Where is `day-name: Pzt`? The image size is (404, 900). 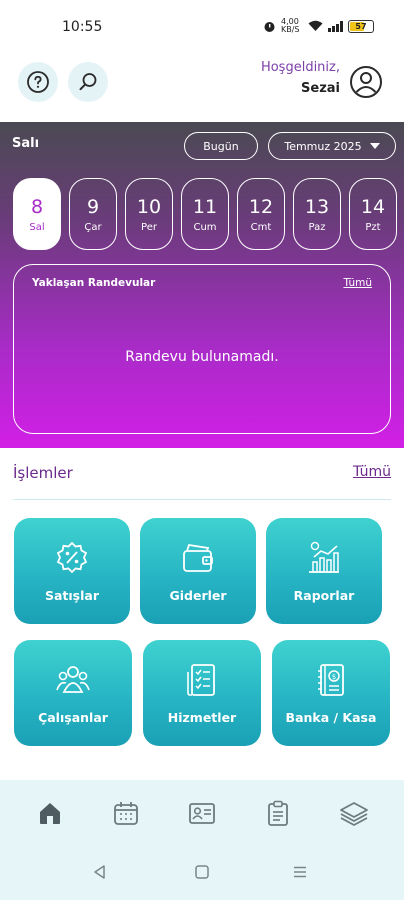
day-name: Pzt is located at coordinates (373, 227).